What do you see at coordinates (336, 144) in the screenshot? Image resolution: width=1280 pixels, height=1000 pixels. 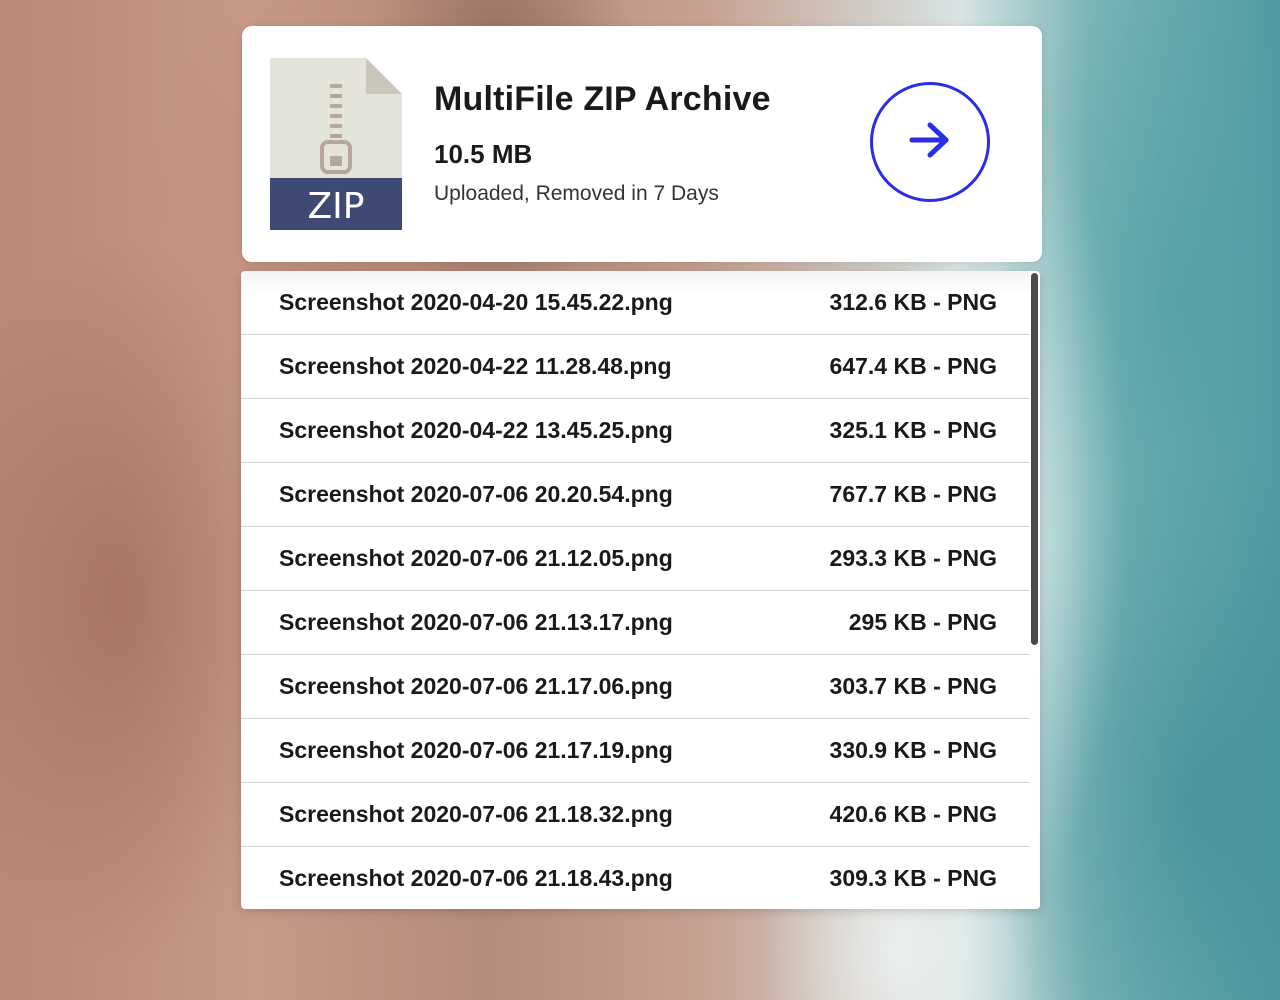 I see `zip-file-icon: ZIP` at bounding box center [336, 144].